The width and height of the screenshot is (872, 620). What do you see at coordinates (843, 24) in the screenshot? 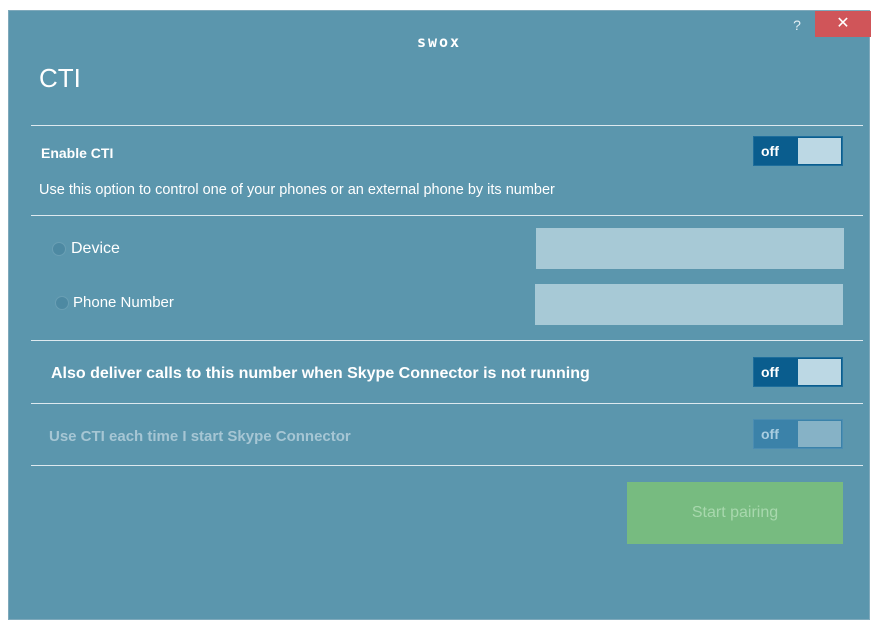
I see `close-button: ✕` at bounding box center [843, 24].